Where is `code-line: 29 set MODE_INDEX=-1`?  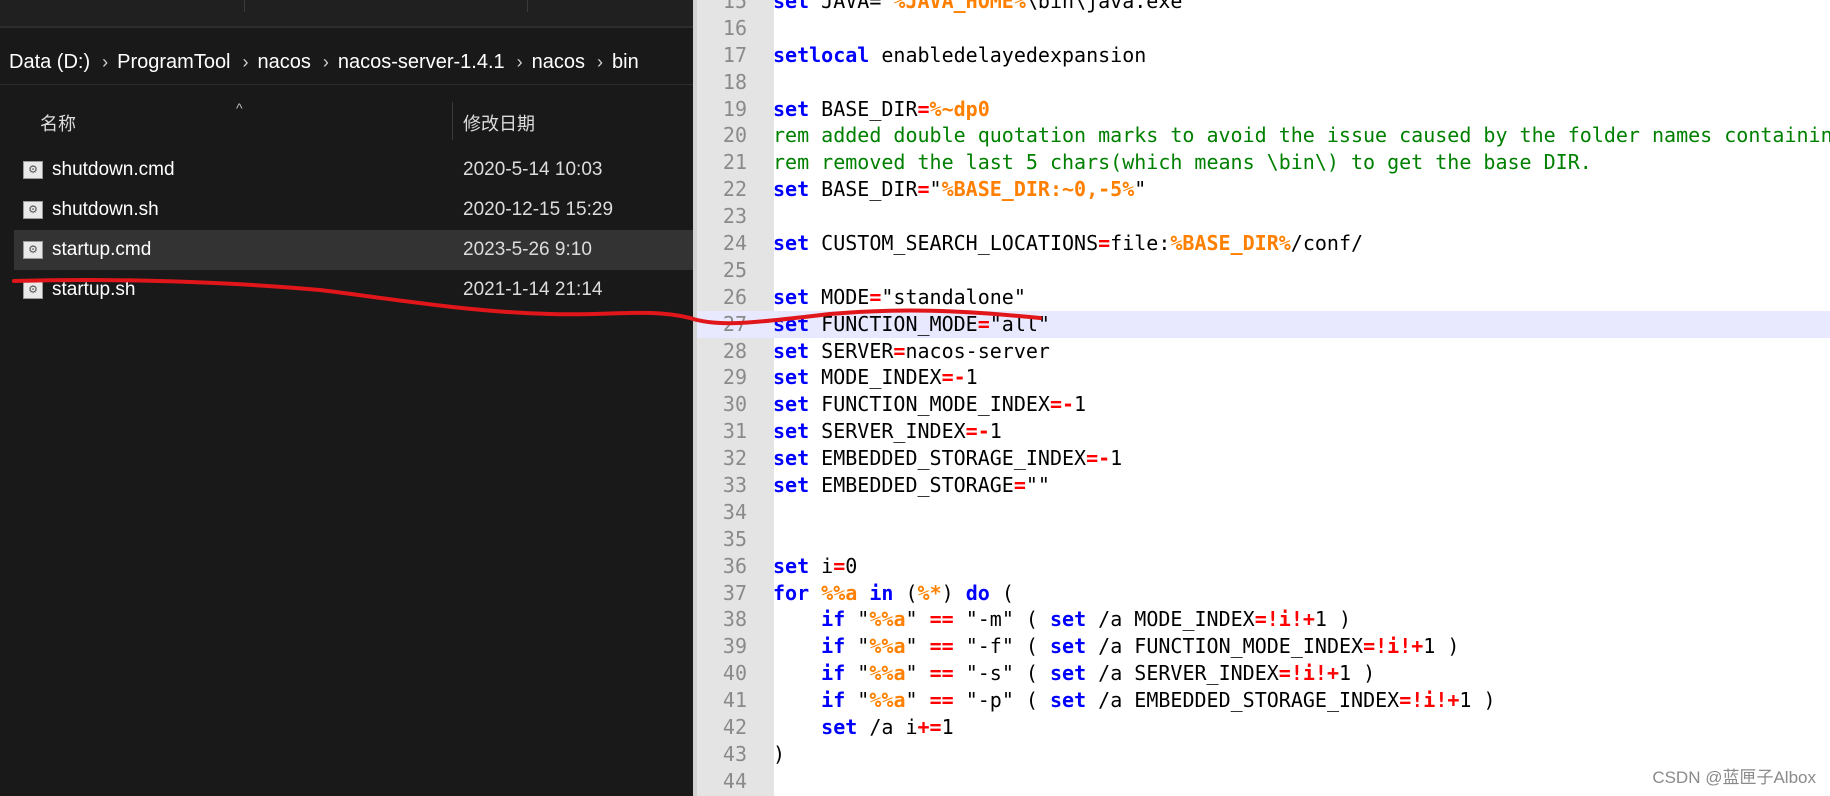
code-line: 29 set MODE_INDEX=-1 is located at coordinates (1263, 377).